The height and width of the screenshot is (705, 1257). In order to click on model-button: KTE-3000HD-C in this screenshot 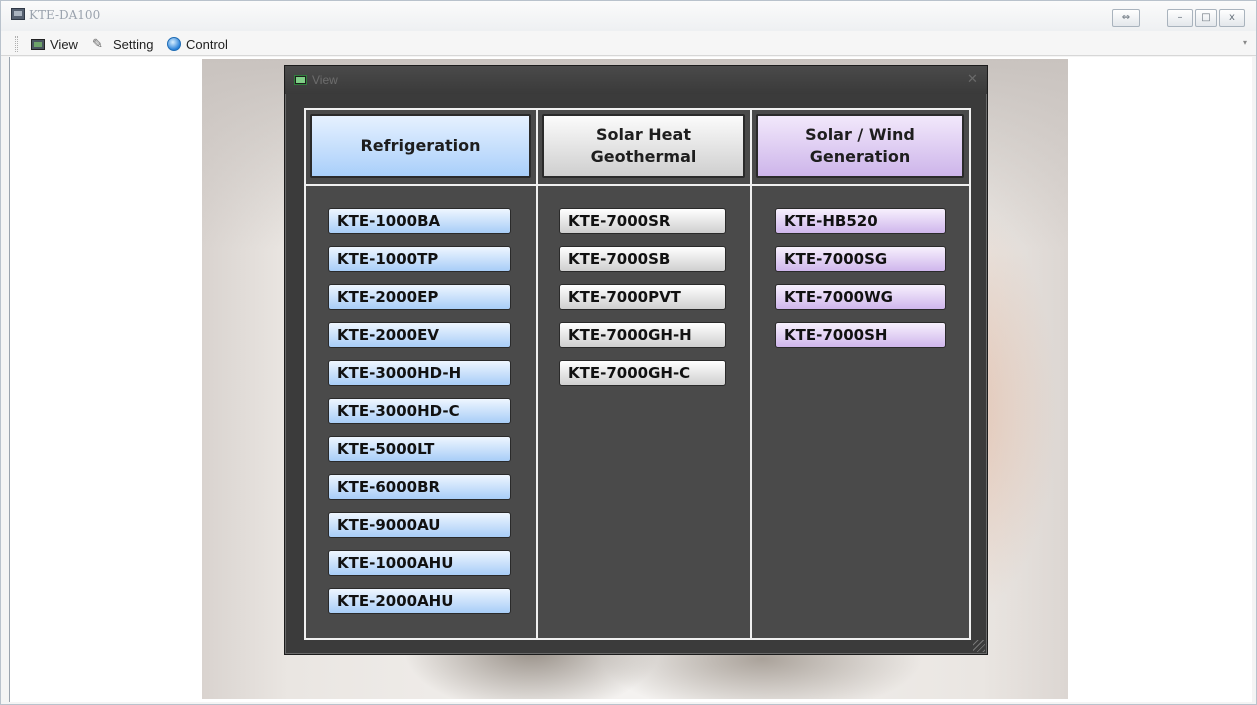, I will do `click(419, 411)`.